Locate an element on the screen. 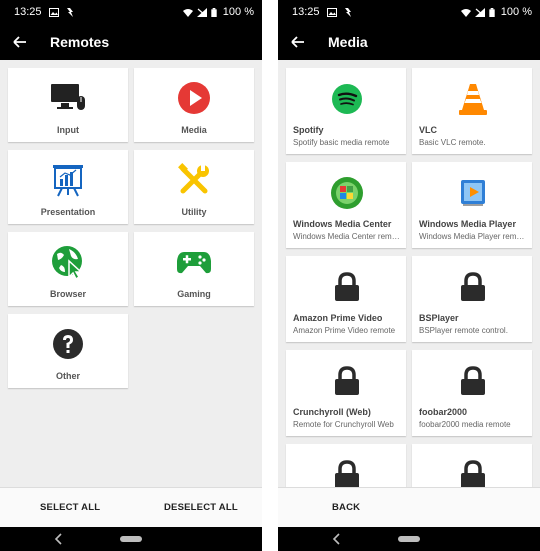  media-item-bsplayer: BSPlayer BSPlayer remote control. is located at coordinates (472, 299).